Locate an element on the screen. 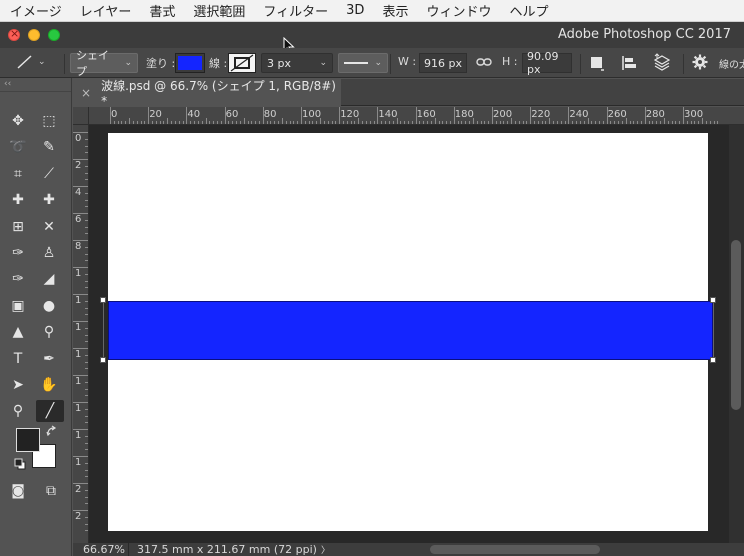  patch-tool-icon: ✚ is located at coordinates (49, 200).